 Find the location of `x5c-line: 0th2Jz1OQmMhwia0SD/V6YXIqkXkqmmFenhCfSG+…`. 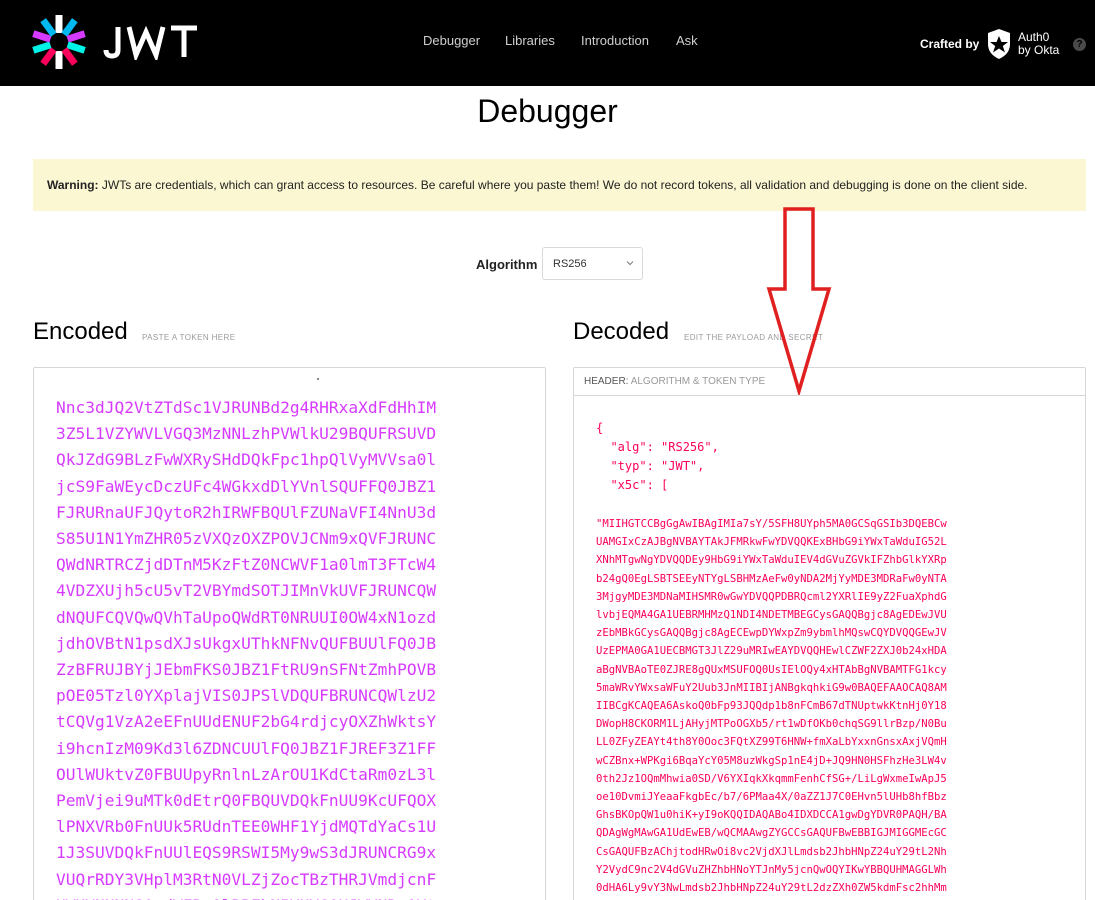

x5c-line: 0th2Jz1OQmMhwia0SD/V6YXIqkXkqmmFenhCfSG+… is located at coordinates (771, 778).